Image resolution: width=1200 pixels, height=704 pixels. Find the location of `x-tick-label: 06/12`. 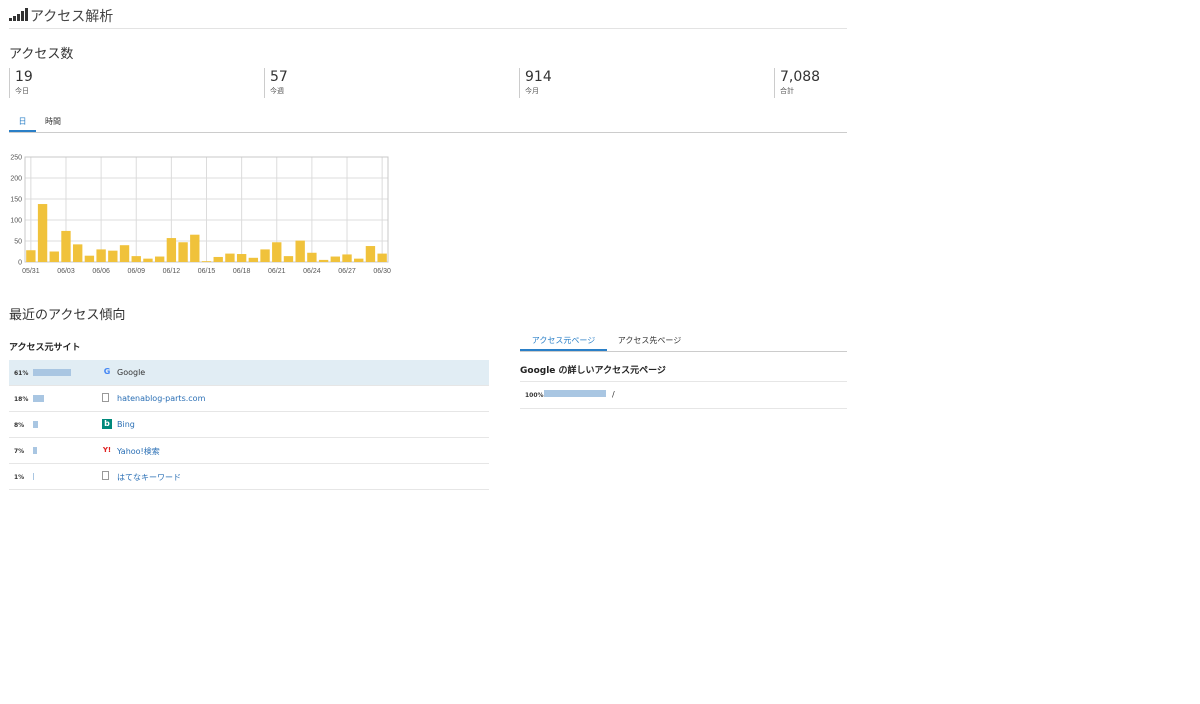

x-tick-label: 06/12 is located at coordinates (172, 271).